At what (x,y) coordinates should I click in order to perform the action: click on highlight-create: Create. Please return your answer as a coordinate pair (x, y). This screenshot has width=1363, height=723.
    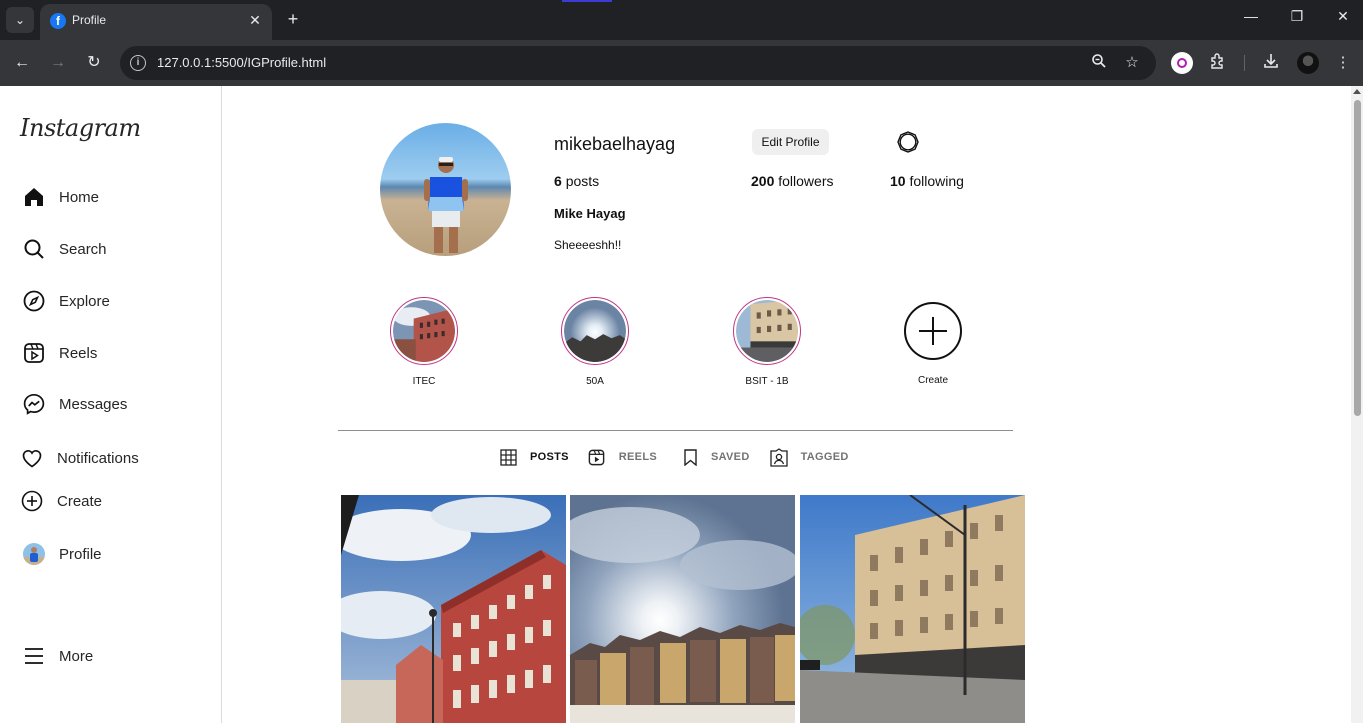
    Looking at the image, I should click on (933, 341).